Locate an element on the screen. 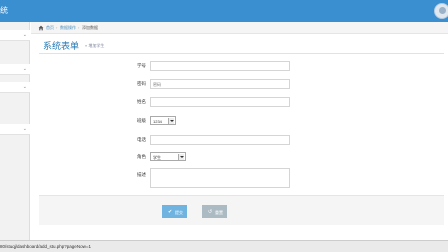  sidebar-item-4: ⌄ is located at coordinates (15, 129).